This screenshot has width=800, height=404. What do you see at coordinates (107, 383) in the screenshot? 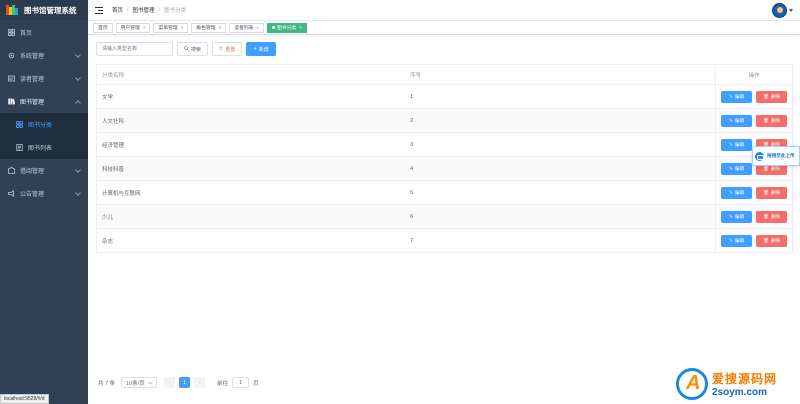
I see `pagination-total: 共 7 条` at bounding box center [107, 383].